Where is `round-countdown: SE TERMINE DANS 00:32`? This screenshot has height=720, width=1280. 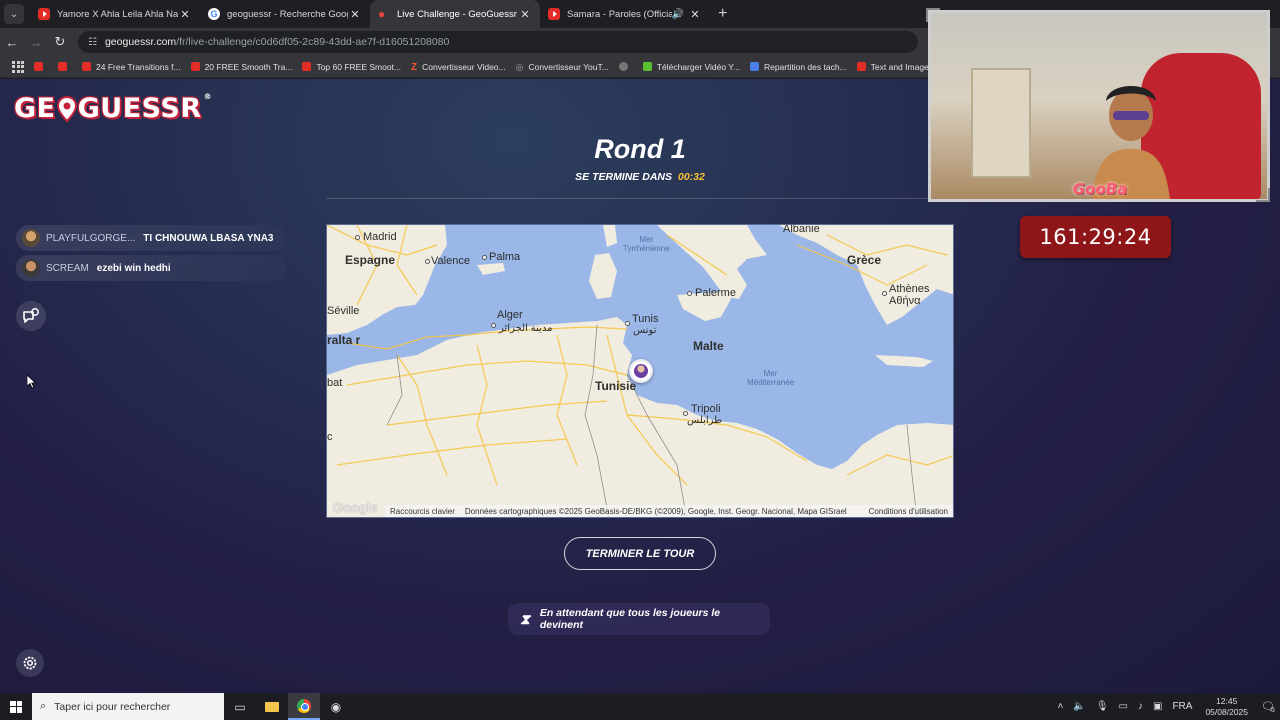 round-countdown: SE TERMINE DANS 00:32 is located at coordinates (640, 177).